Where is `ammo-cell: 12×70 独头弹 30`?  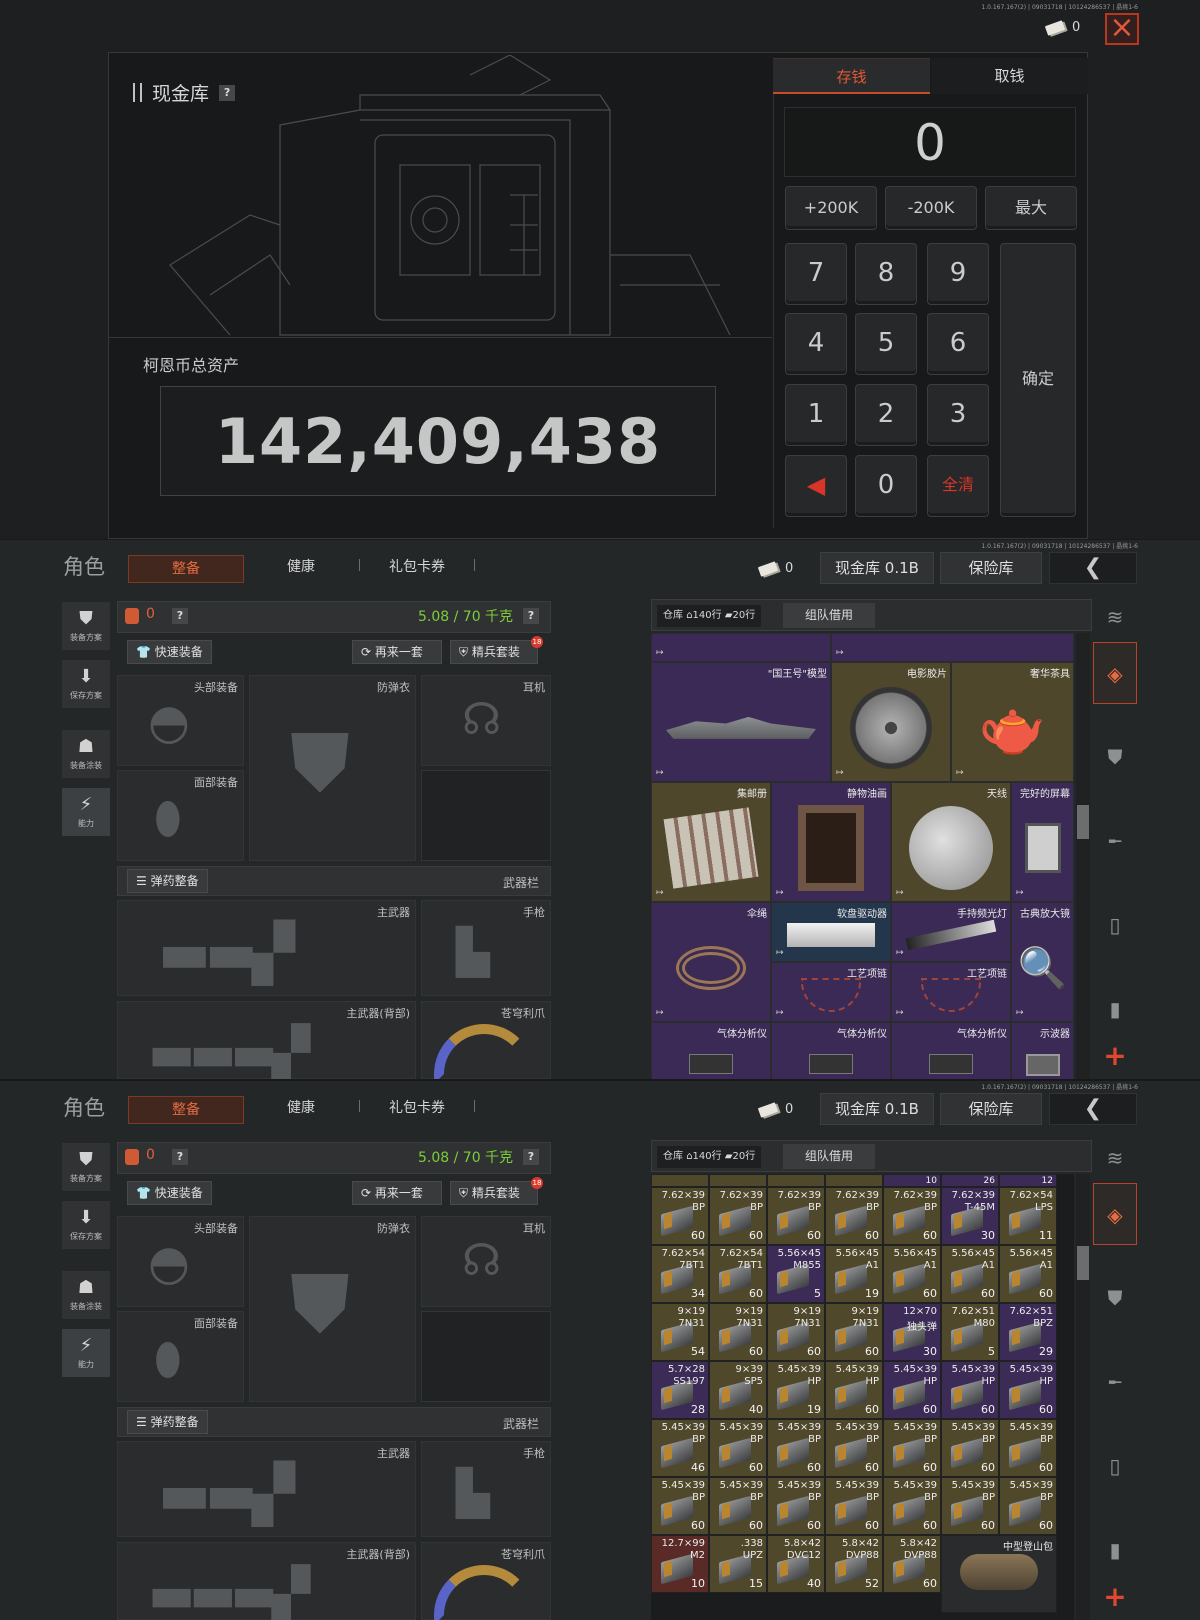 ammo-cell: 12×70 独头弹 30 is located at coordinates (912, 1332).